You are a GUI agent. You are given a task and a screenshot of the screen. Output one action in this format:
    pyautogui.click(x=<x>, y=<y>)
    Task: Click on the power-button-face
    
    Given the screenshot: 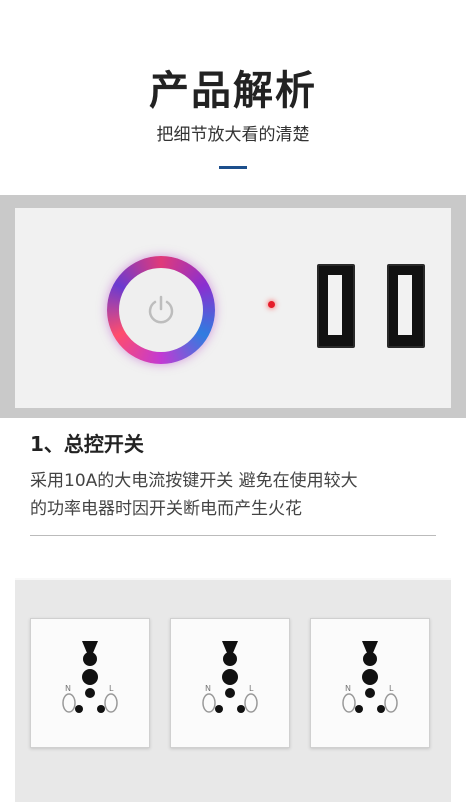 What is the action you would take?
    pyautogui.click(x=161, y=310)
    